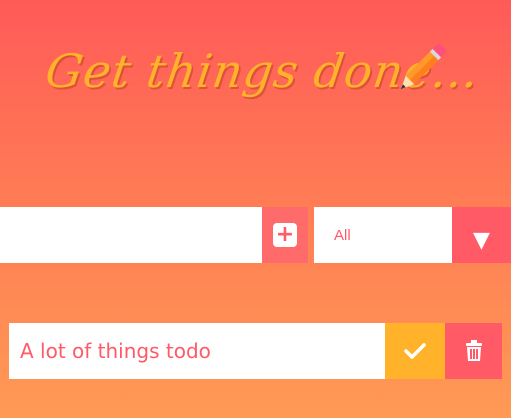  I want to click on filter-select: All, so click(383, 235).